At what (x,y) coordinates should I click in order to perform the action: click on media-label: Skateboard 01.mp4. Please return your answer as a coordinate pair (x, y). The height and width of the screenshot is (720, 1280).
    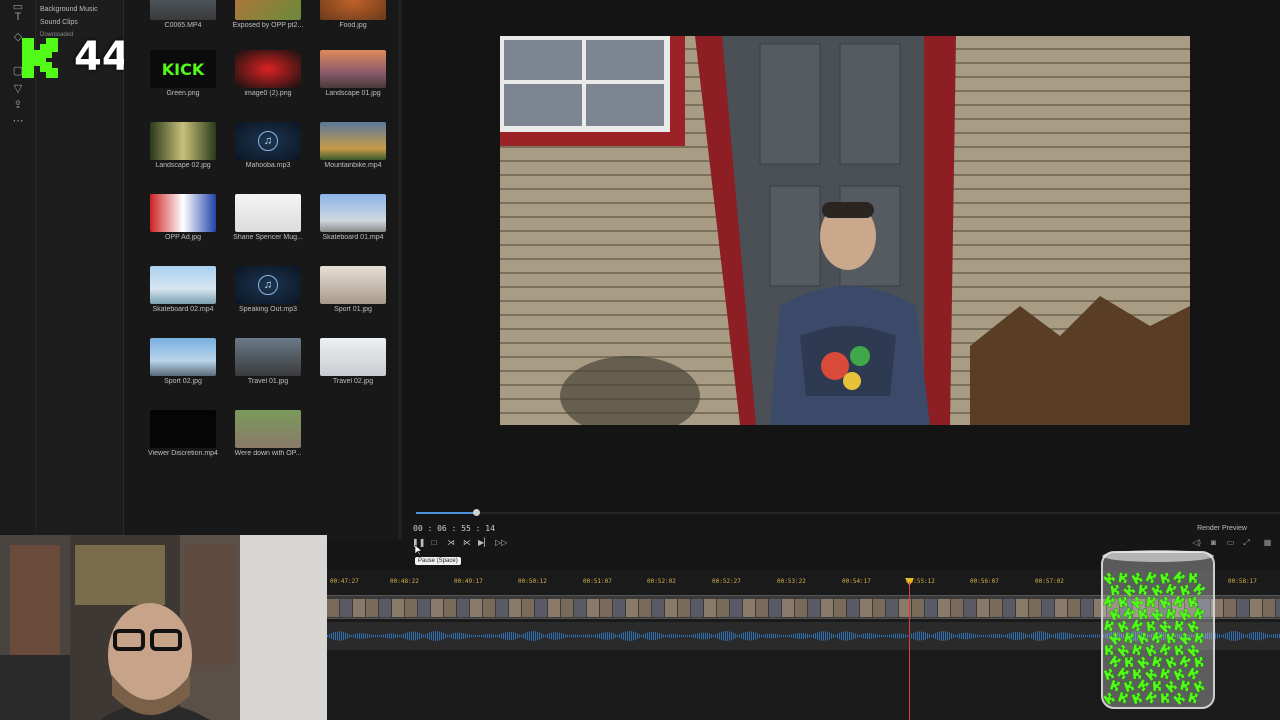
    Looking at the image, I should click on (353, 237).